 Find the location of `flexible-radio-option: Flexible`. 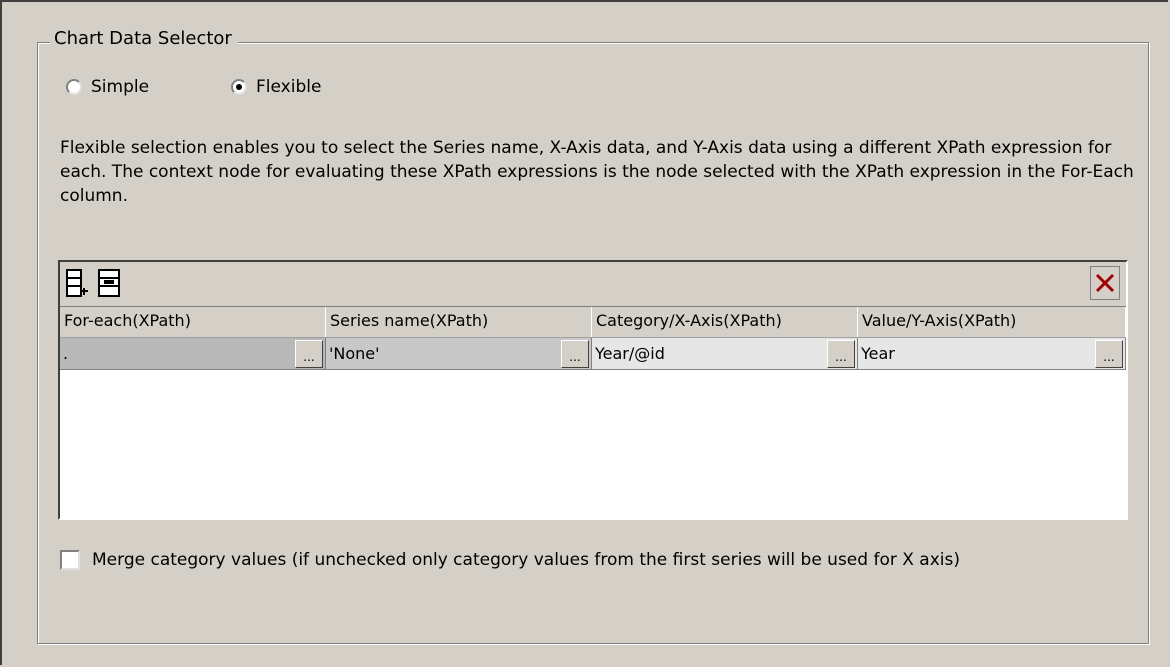

flexible-radio-option: Flexible is located at coordinates (276, 87).